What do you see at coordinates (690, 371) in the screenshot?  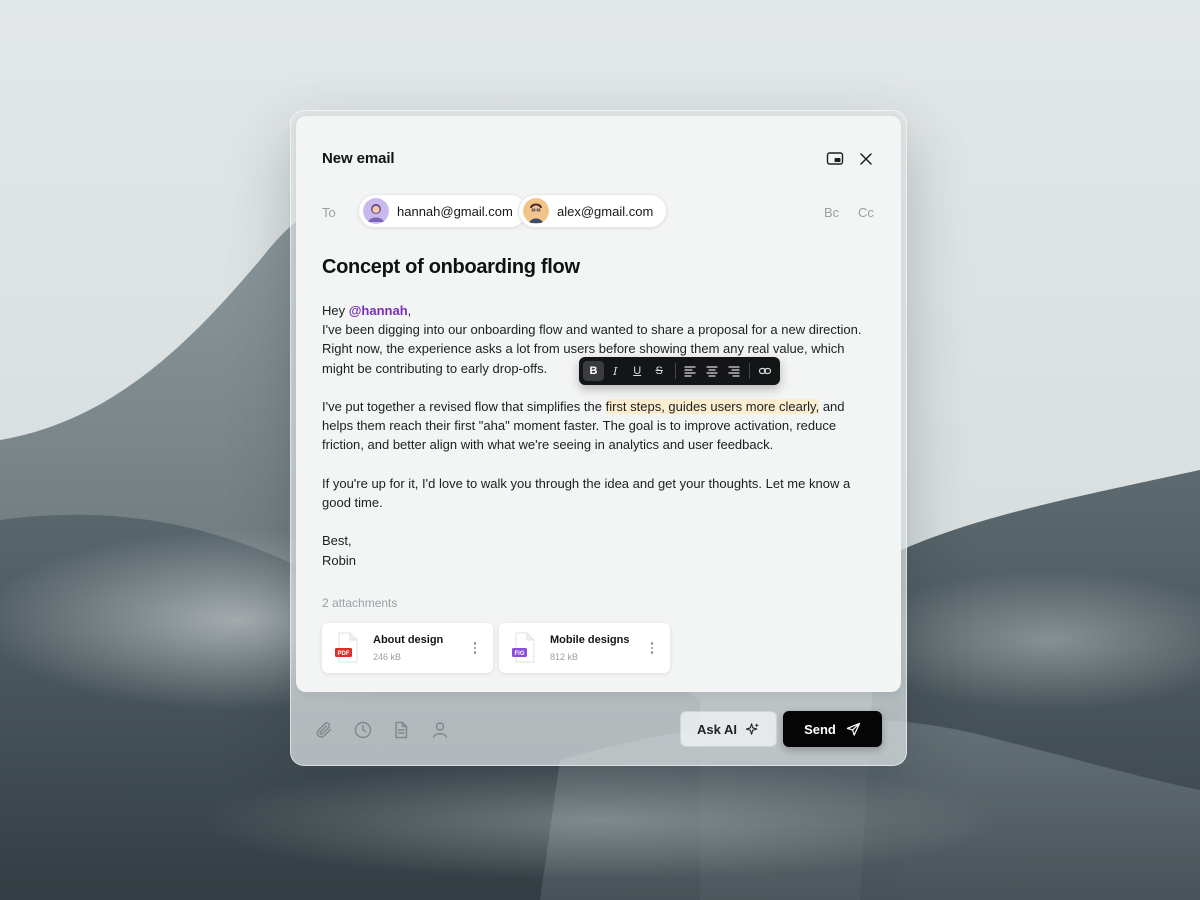 I see `align-left-icon` at bounding box center [690, 371].